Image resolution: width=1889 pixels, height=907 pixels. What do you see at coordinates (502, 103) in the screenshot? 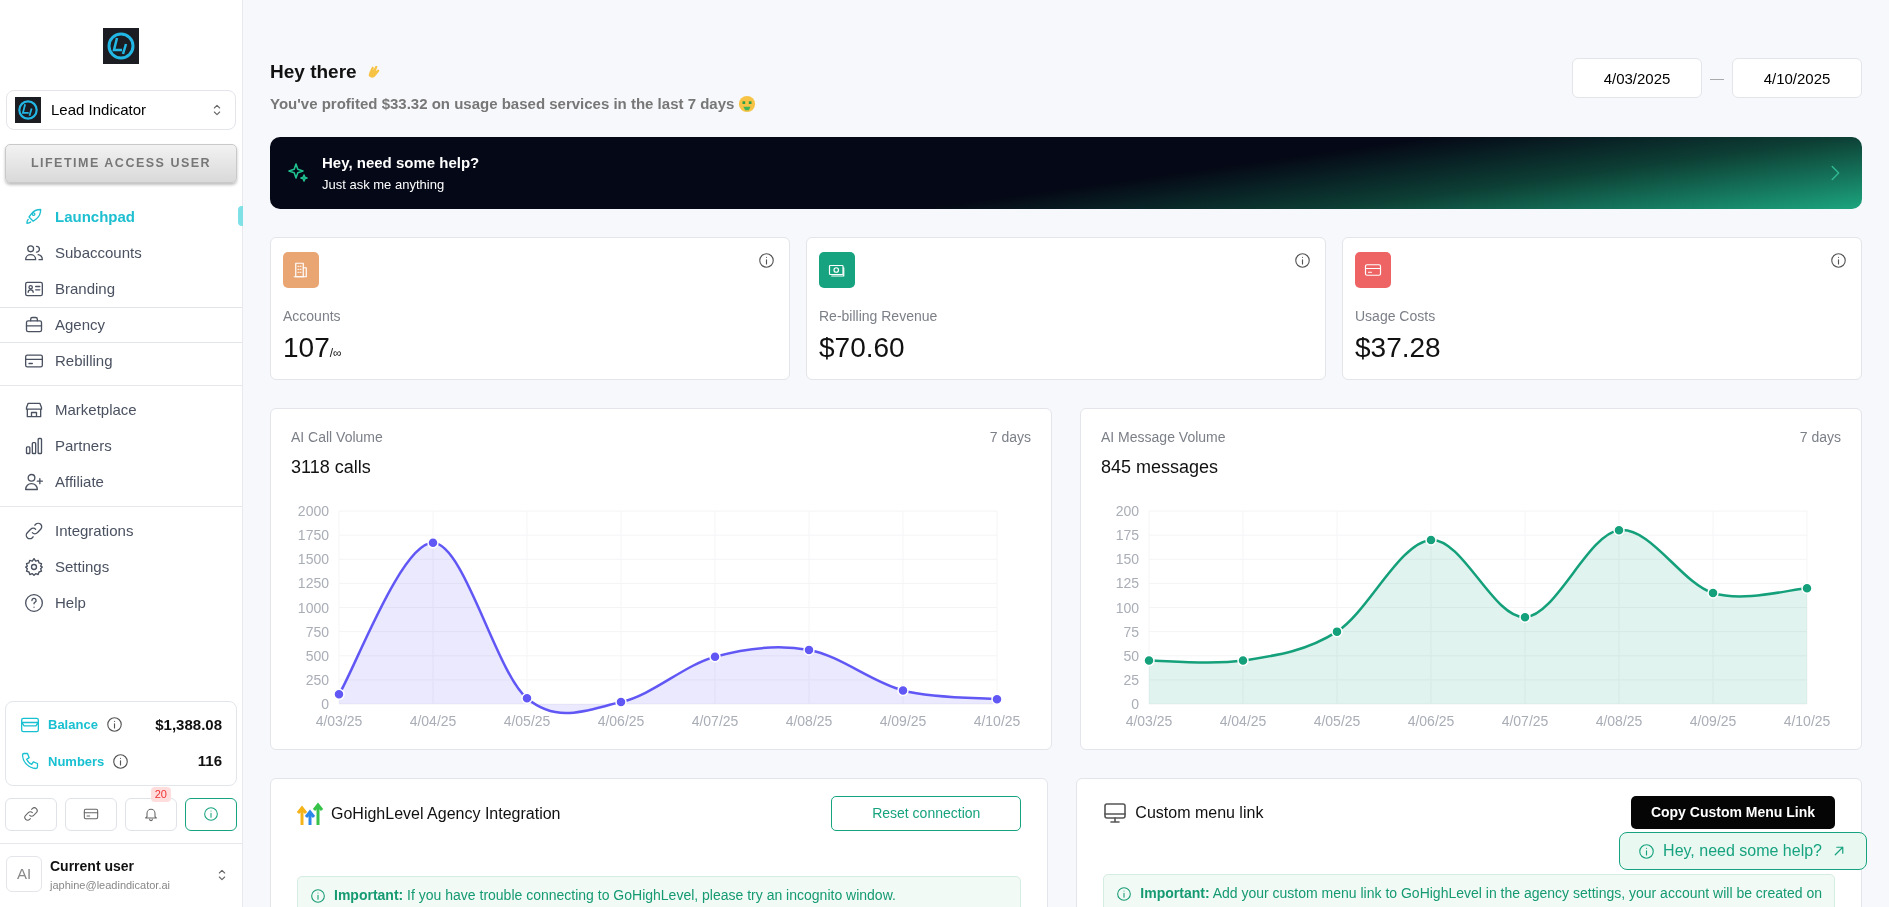
I see `profit-summary: You've profited $33.32 on usage based services in the last 7 days` at bounding box center [502, 103].